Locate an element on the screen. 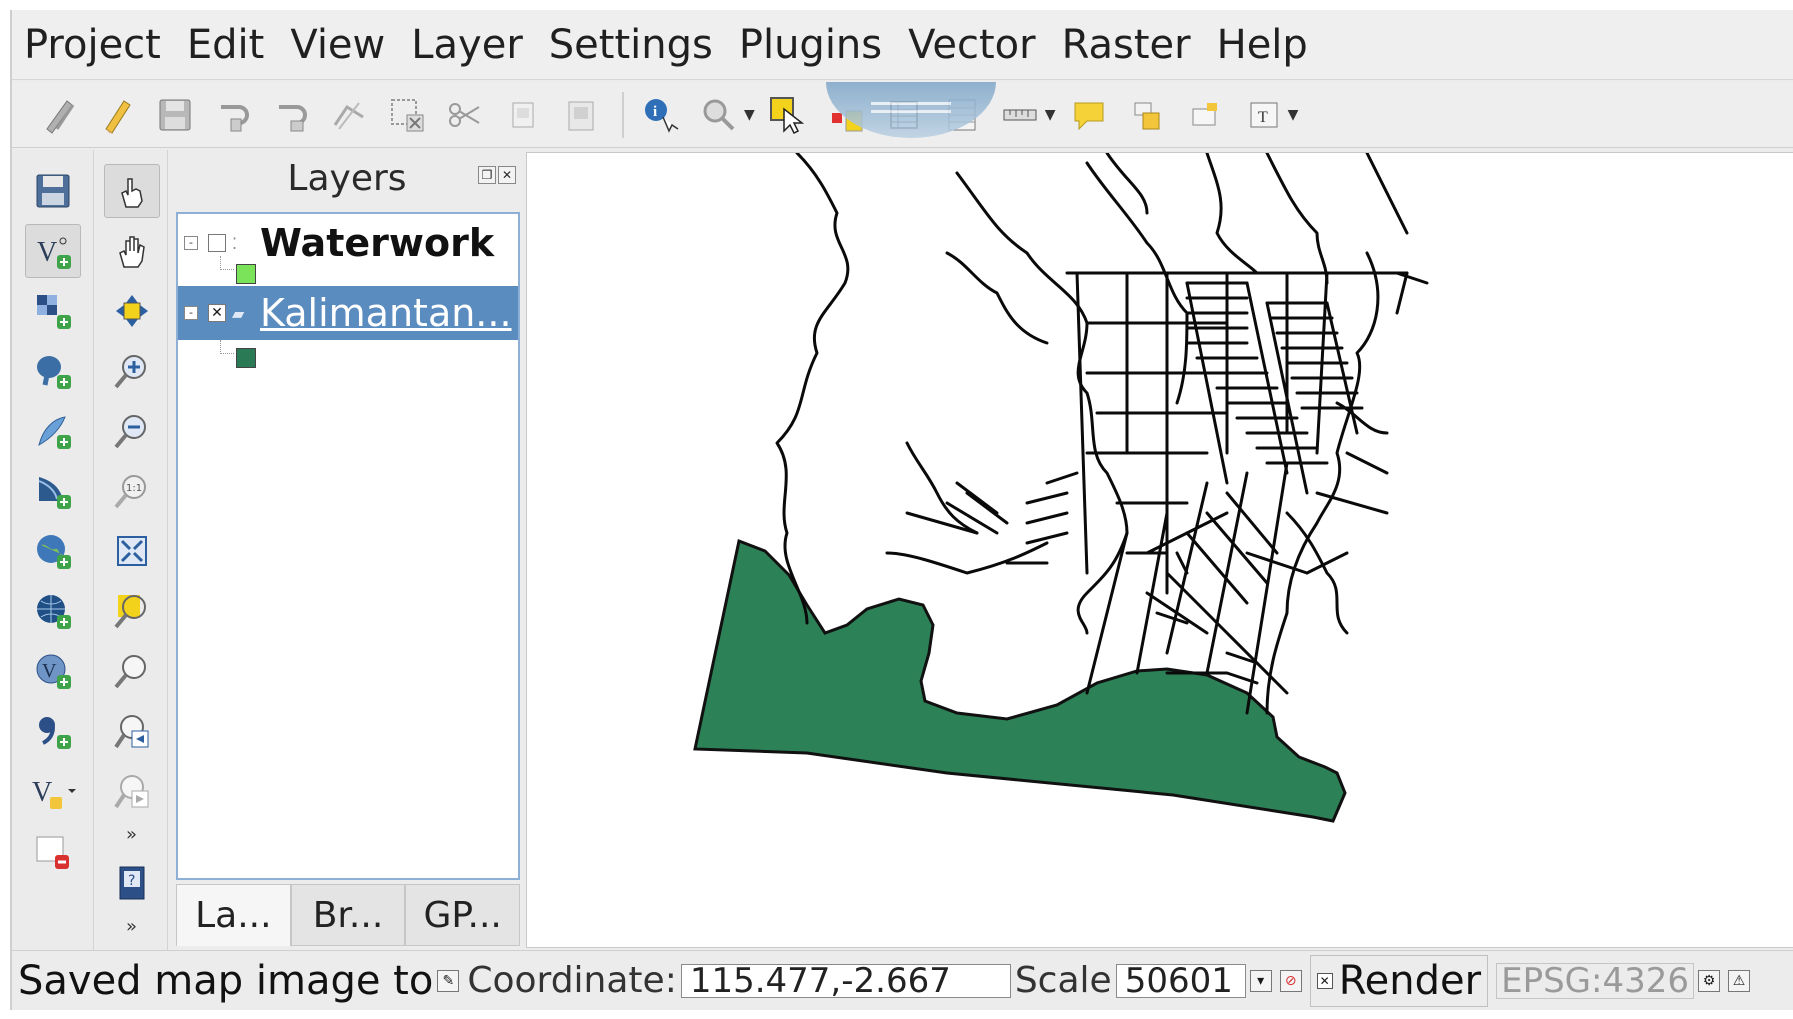  toggle-editing-button is located at coordinates (59, 115).